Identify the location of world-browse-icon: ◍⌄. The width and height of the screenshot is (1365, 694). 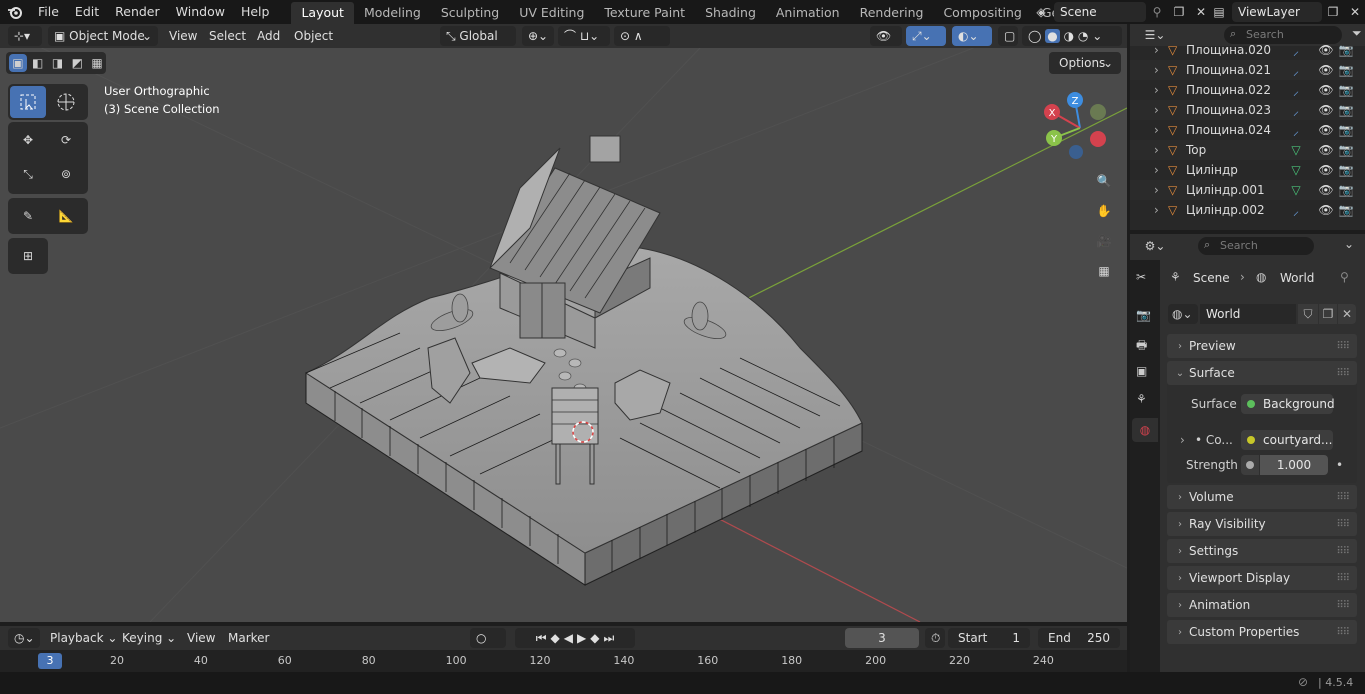
(1183, 314).